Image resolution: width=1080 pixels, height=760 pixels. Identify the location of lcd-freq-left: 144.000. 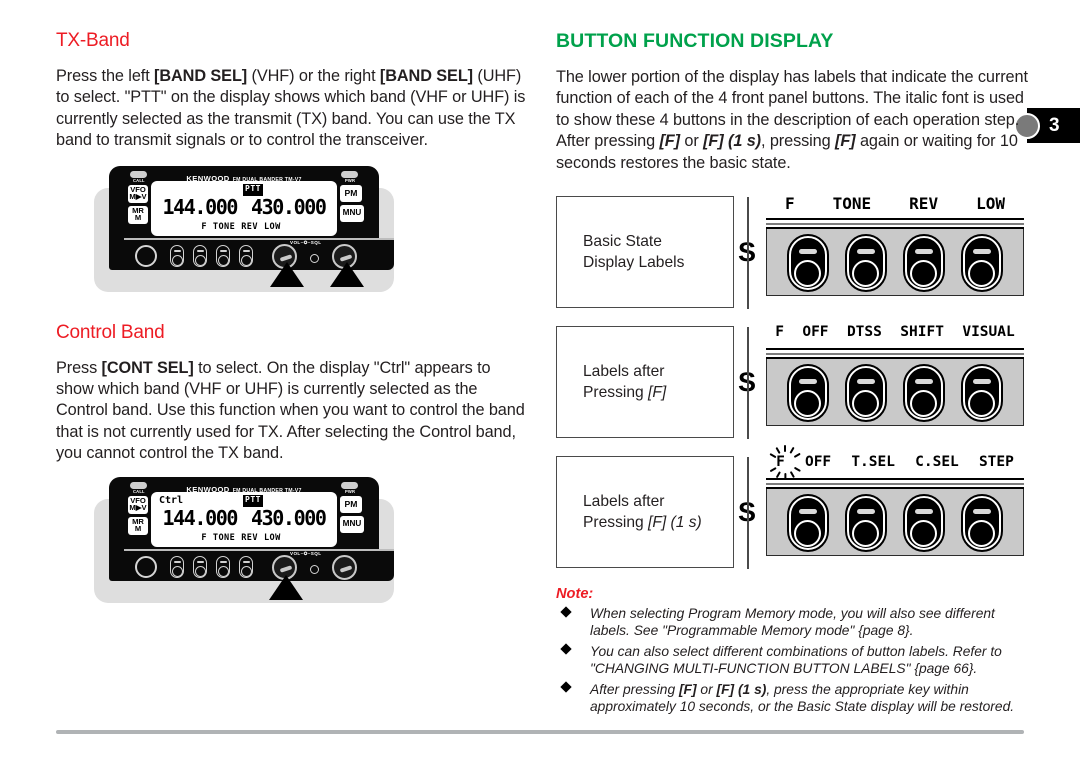
(200, 206).